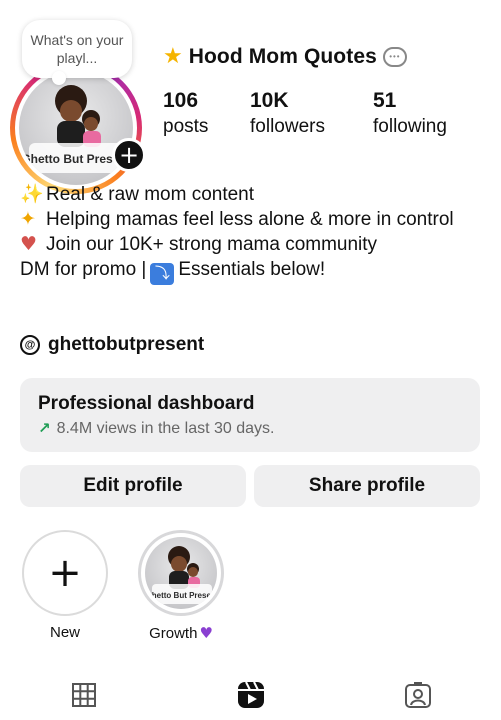  Describe the element at coordinates (173, 56) in the screenshot. I see `star-icon: ★` at that location.